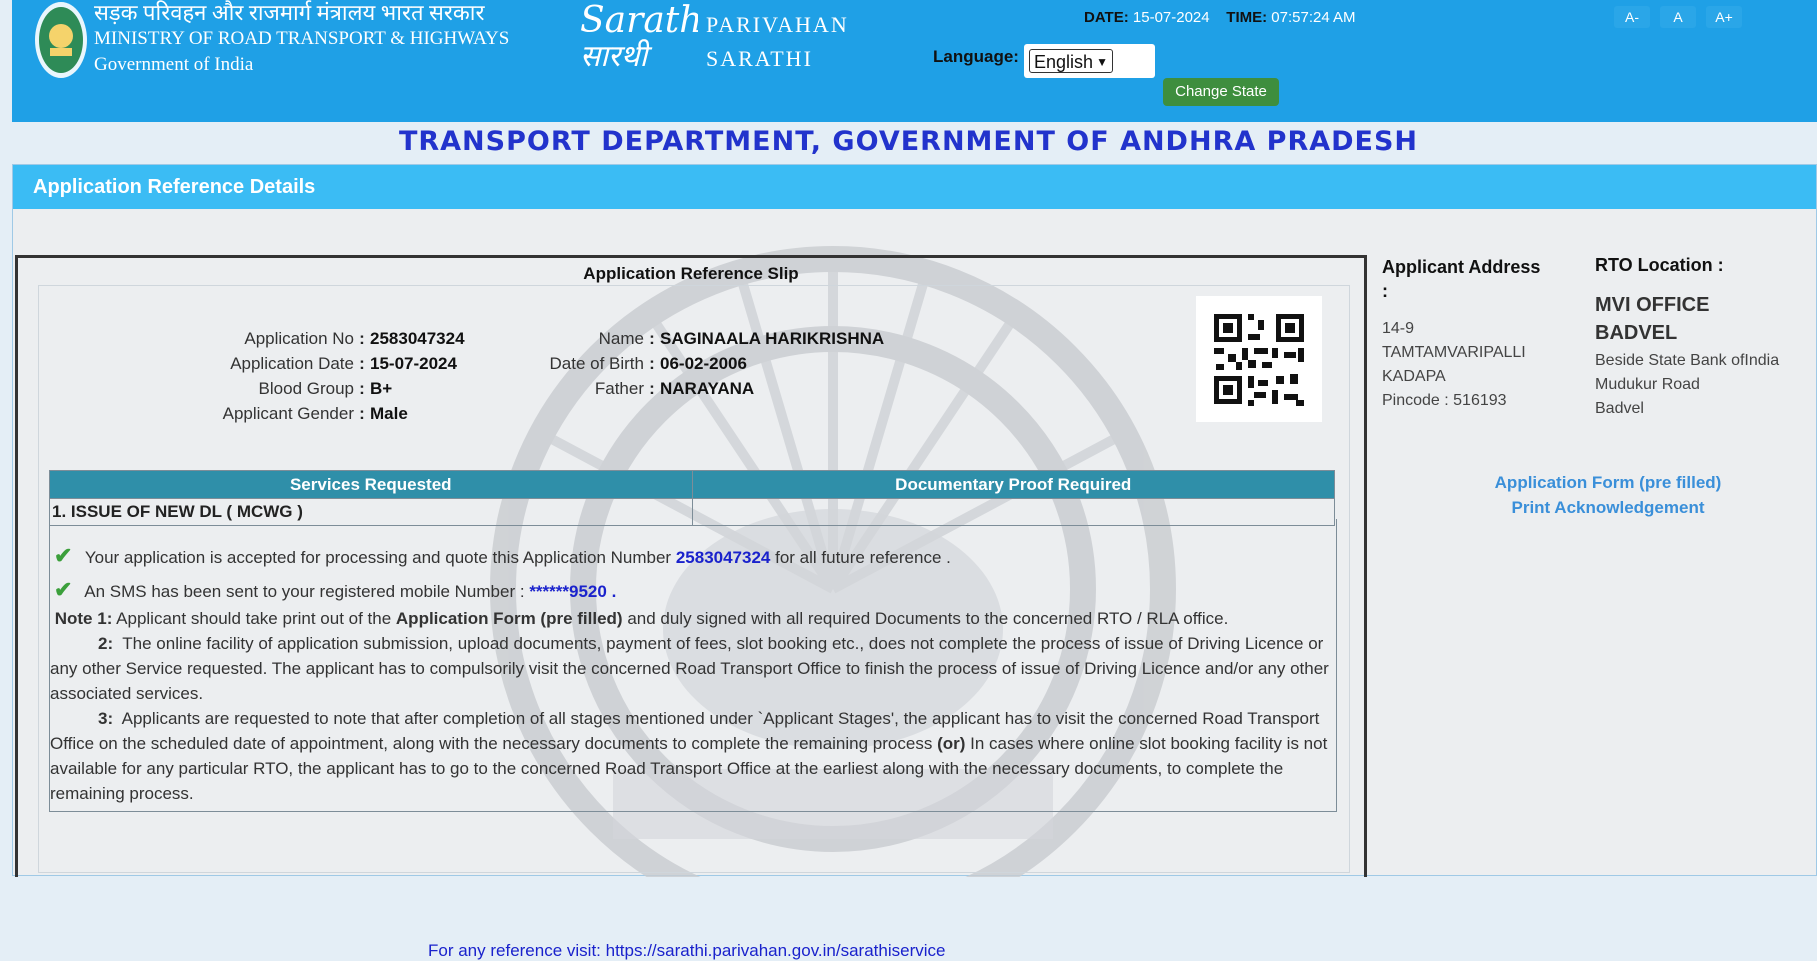 The width and height of the screenshot is (1817, 961). Describe the element at coordinates (1647, 384) in the screenshot. I see `rto-address-line: Mudukur Road` at that location.